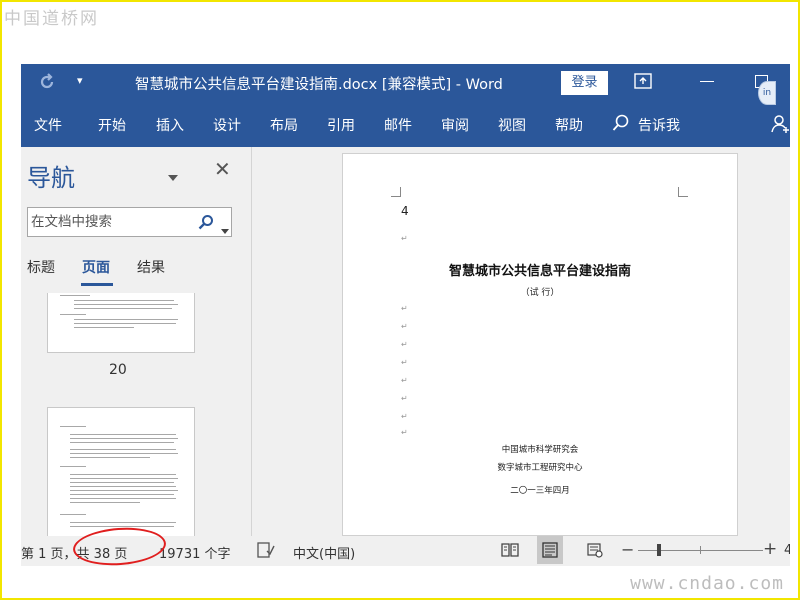 The image size is (800, 600). Describe the element at coordinates (151, 267) in the screenshot. I see `tab-results: 结果` at that location.